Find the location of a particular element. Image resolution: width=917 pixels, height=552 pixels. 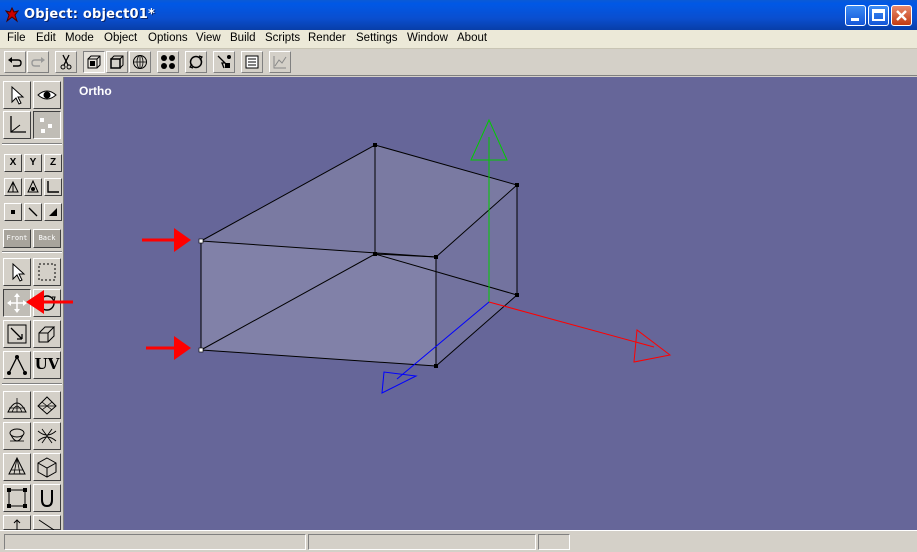

status-bar is located at coordinates (458, 541).